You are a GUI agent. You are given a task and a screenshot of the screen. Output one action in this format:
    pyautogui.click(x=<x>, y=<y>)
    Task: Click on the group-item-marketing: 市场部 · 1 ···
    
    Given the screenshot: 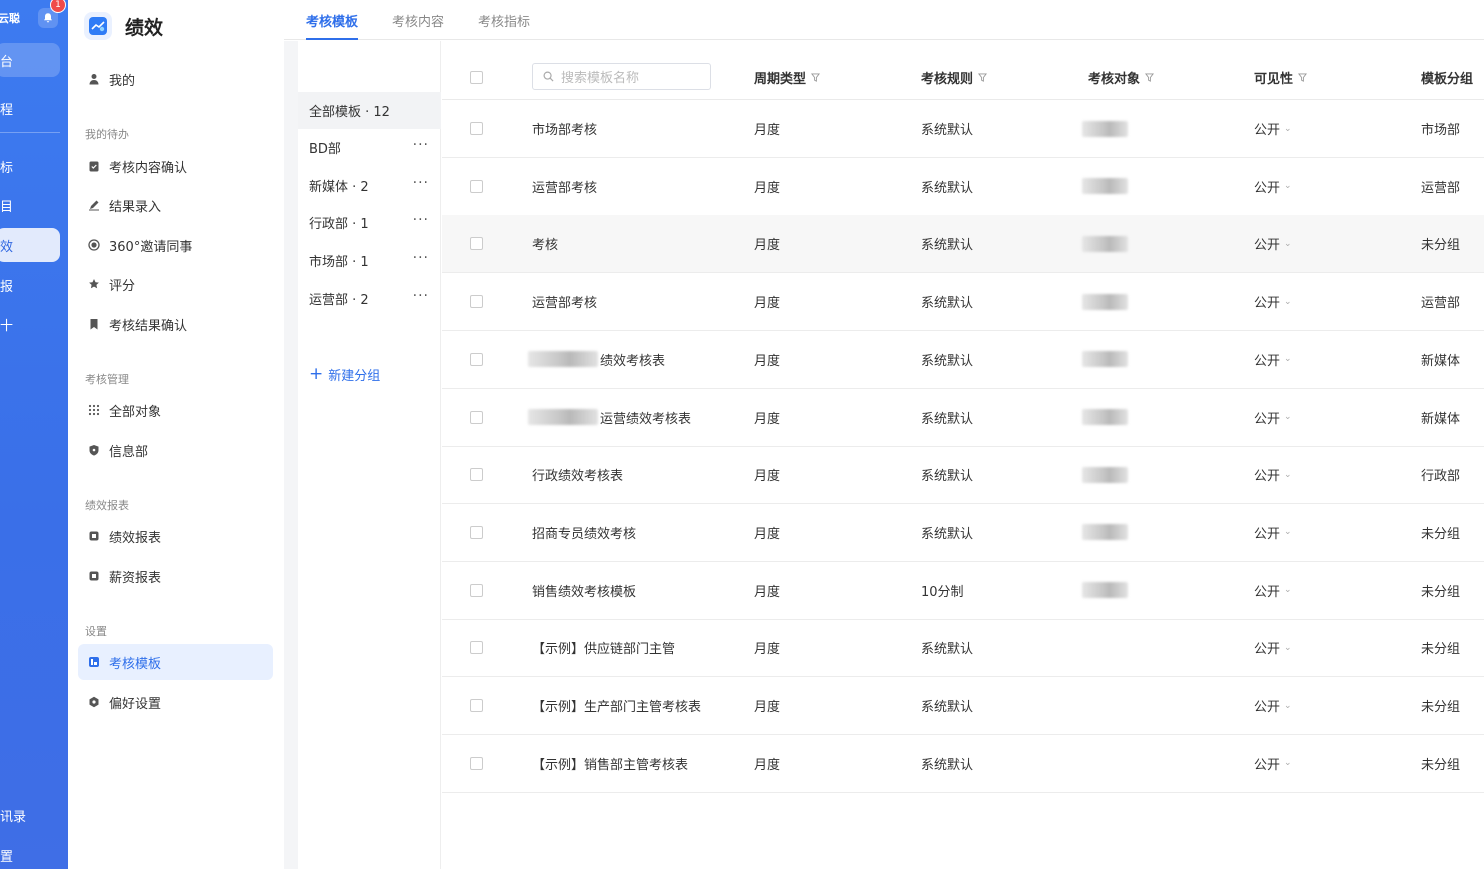 What is the action you would take?
    pyautogui.click(x=369, y=260)
    